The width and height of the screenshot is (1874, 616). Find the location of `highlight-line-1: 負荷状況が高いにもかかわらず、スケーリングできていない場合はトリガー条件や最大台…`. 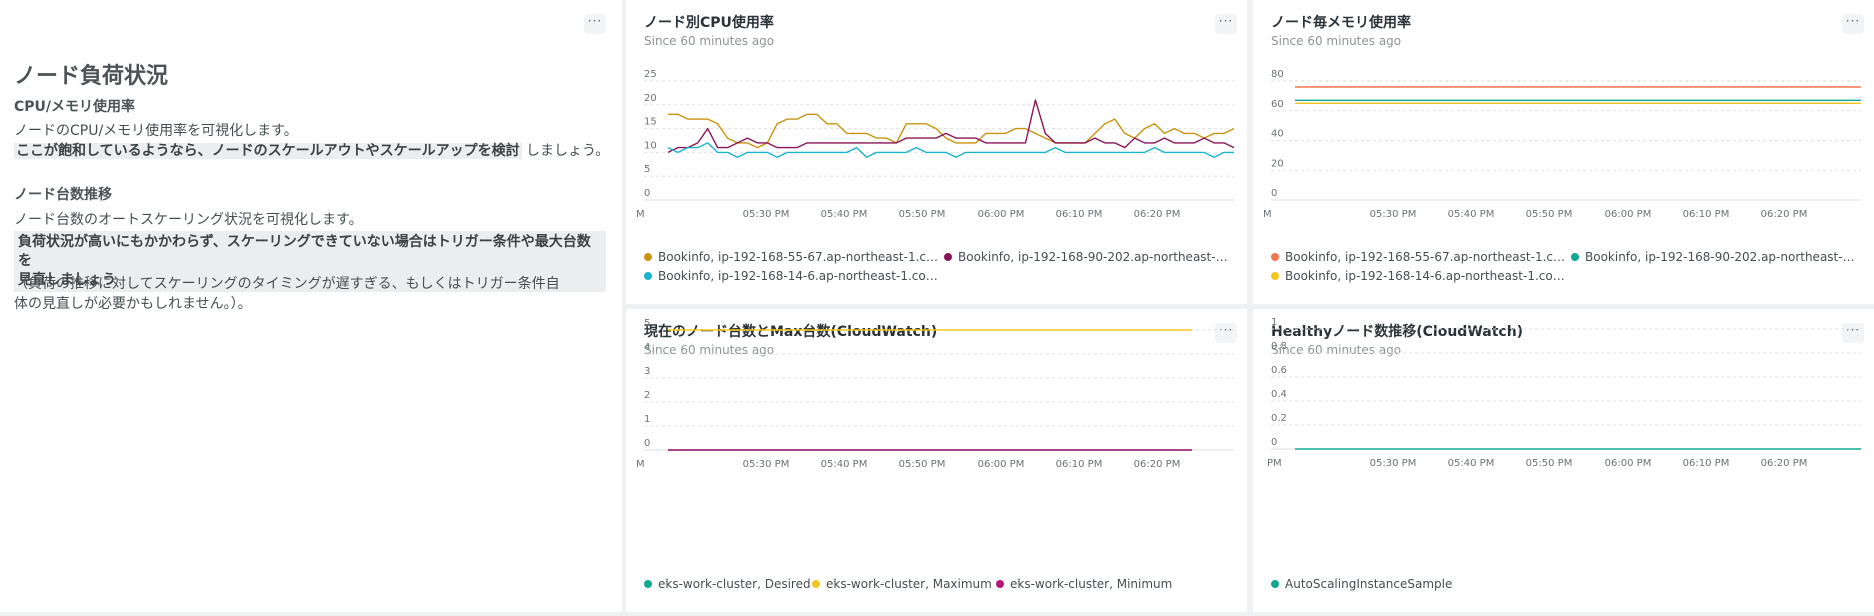

highlight-line-1: 負荷状況が高いにもかかわらず、スケーリングできていない場合はトリガー条件や最大台… is located at coordinates (304, 251).